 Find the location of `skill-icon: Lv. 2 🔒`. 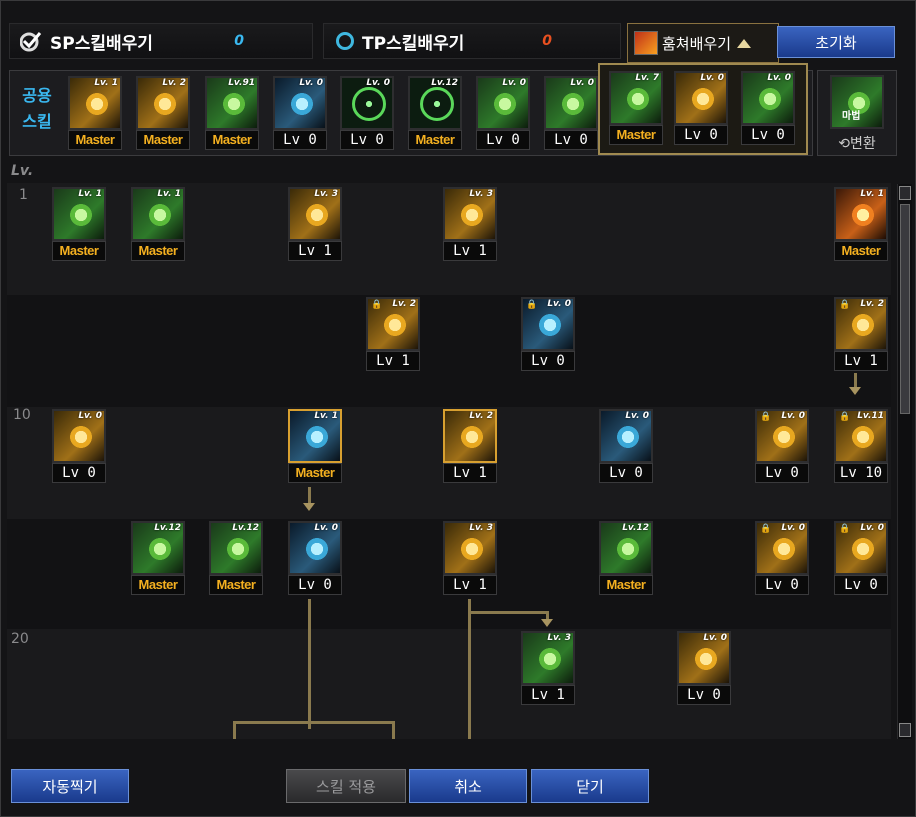

skill-icon: Lv. 2 🔒 is located at coordinates (861, 324).